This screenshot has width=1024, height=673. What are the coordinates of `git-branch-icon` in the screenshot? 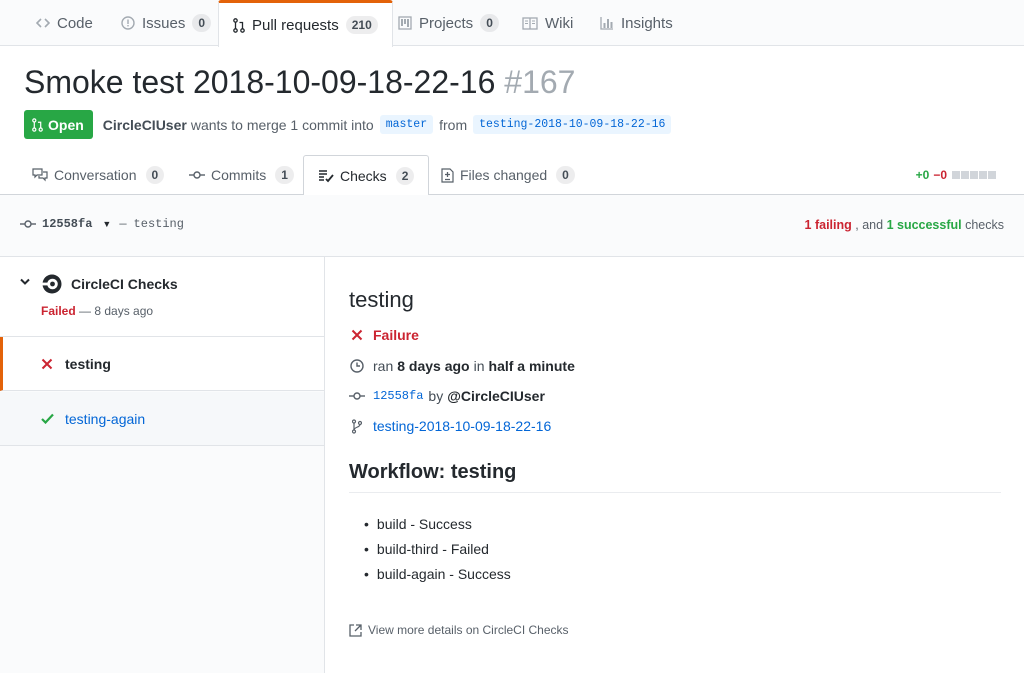 It's located at (357, 426).